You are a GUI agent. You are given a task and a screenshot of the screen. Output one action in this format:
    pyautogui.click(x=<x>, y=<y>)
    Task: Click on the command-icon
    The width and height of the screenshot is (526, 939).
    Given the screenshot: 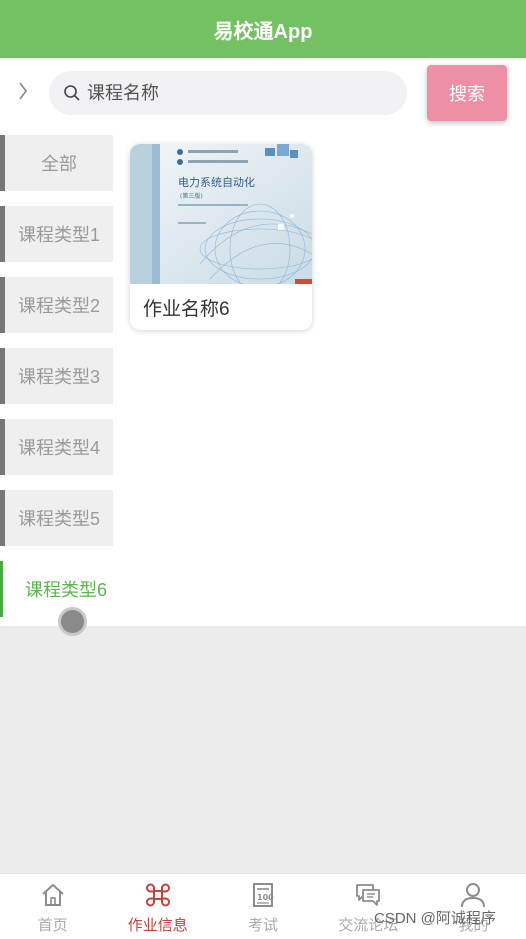 What is the action you would take?
    pyautogui.click(x=157, y=895)
    